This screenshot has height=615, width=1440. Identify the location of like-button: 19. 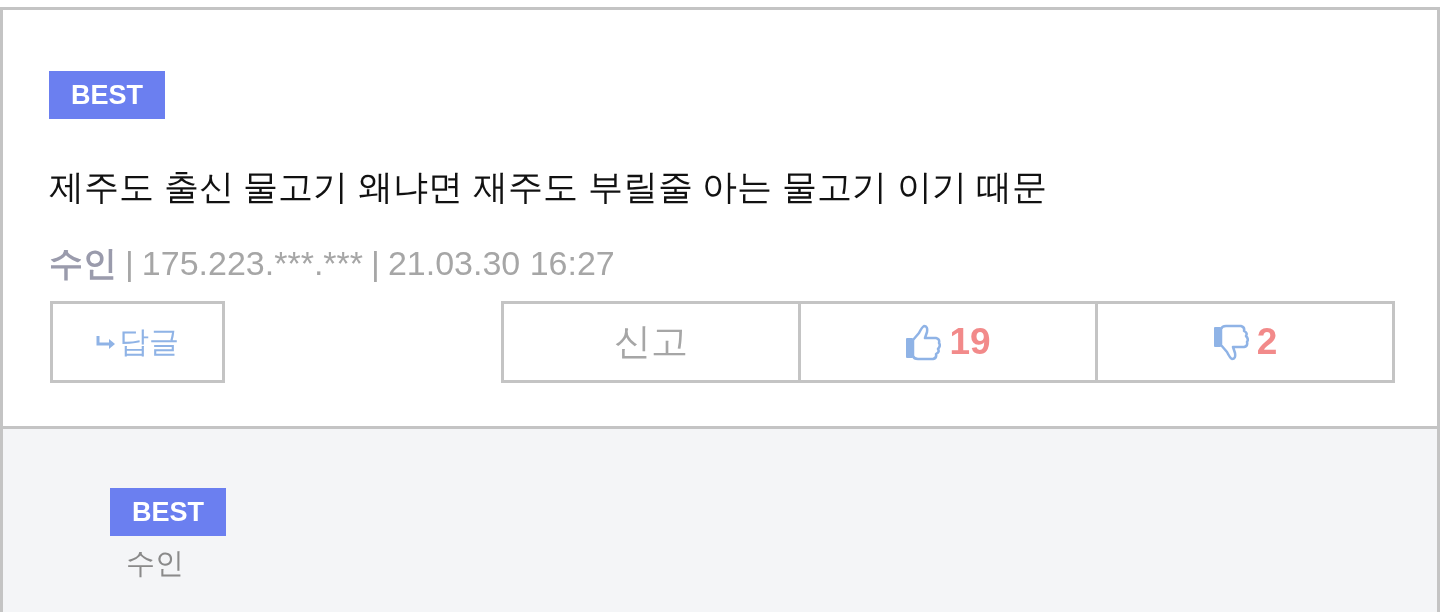
(948, 342).